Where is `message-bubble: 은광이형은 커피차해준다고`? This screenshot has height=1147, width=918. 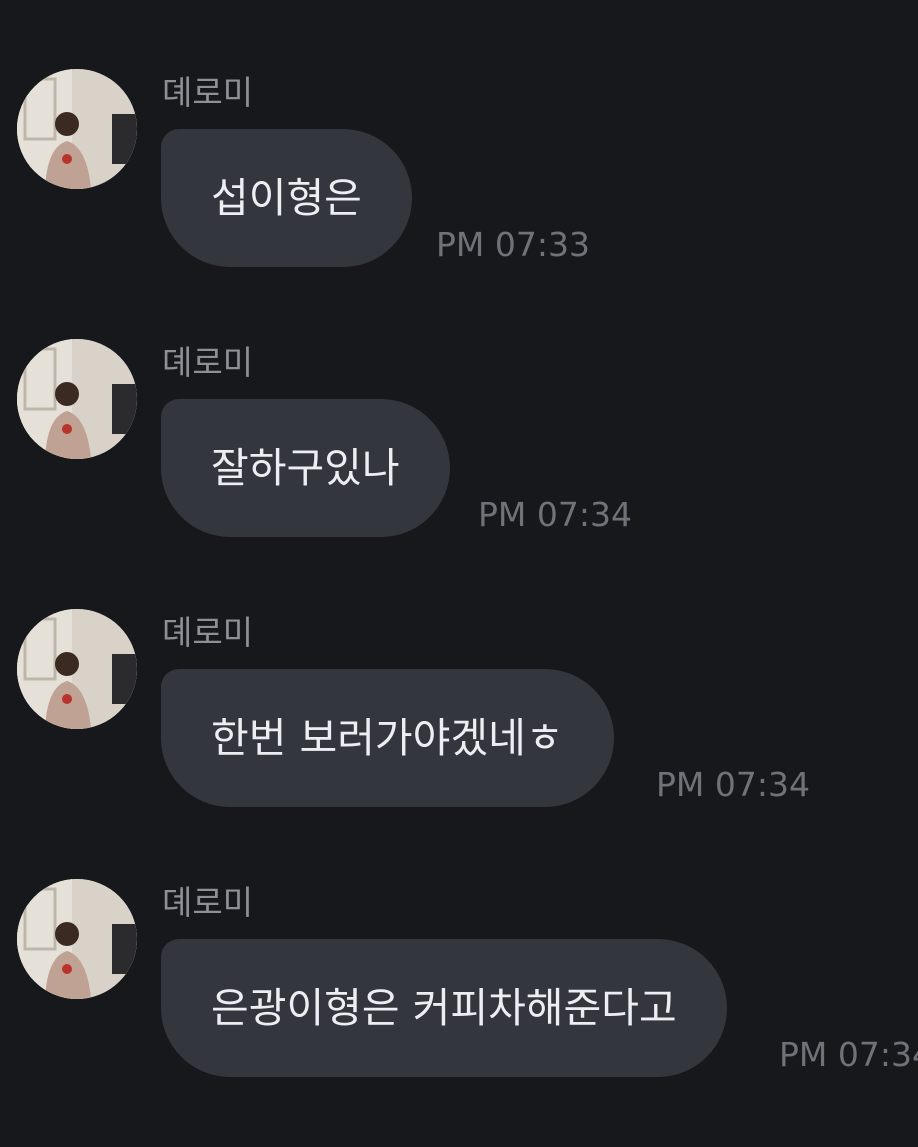 message-bubble: 은광이형은 커피차해준다고 is located at coordinates (444, 1008).